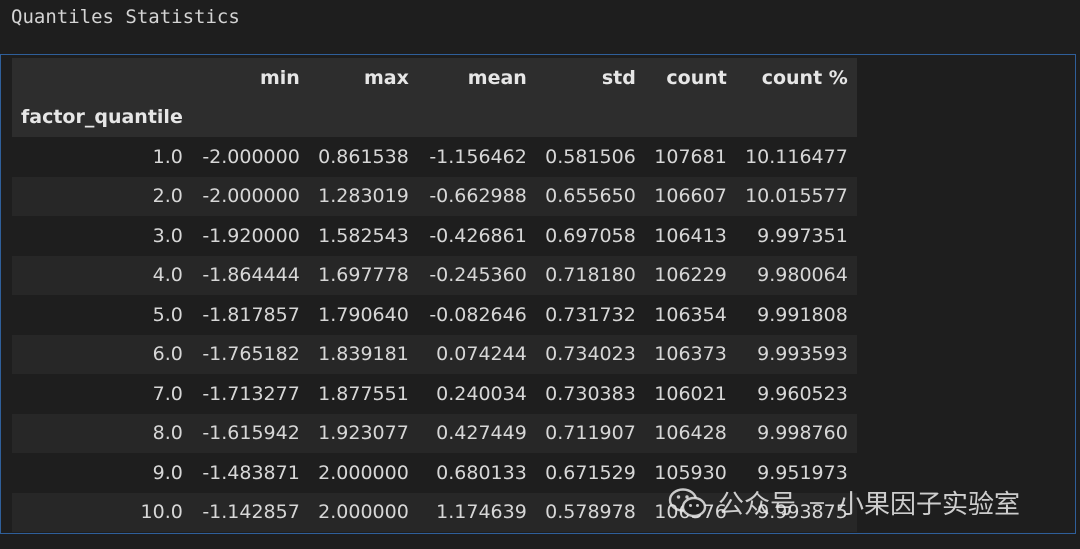 The image size is (1080, 549). I want to click on table-cell: -1.817857, so click(250, 315).